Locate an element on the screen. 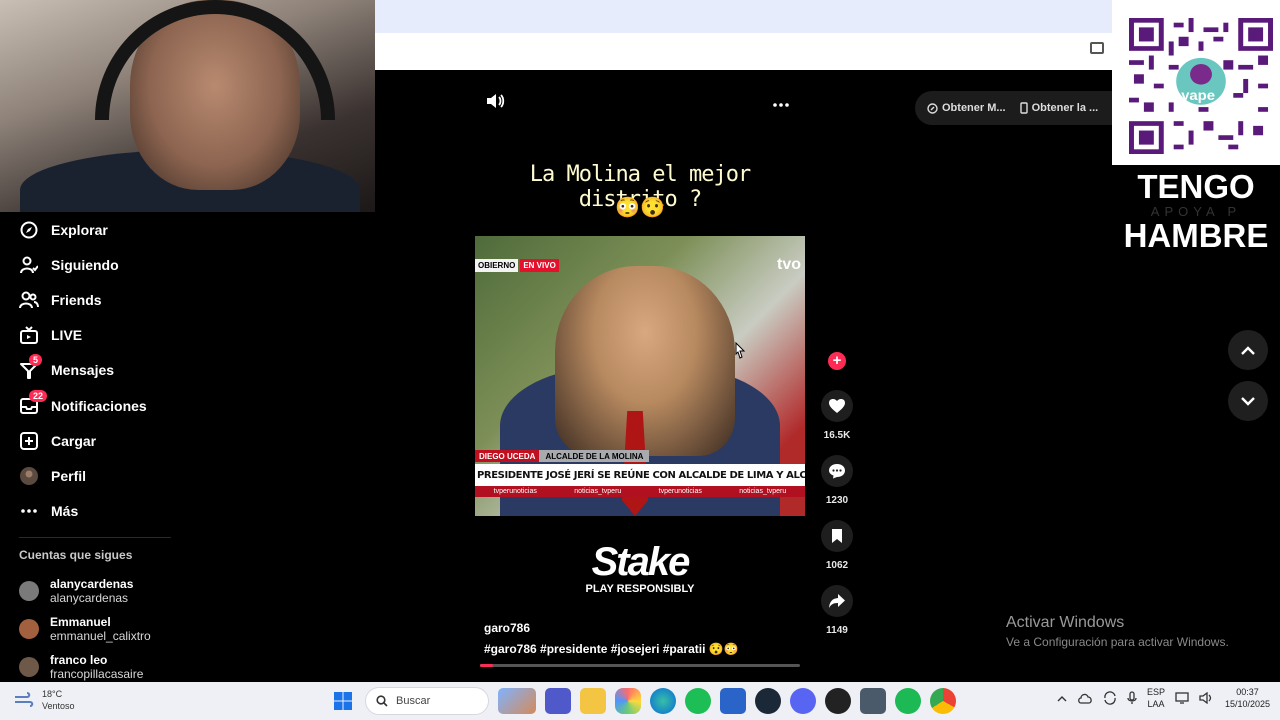 The height and width of the screenshot is (720, 1280). like-action: 16.5K is located at coordinates (837, 415).